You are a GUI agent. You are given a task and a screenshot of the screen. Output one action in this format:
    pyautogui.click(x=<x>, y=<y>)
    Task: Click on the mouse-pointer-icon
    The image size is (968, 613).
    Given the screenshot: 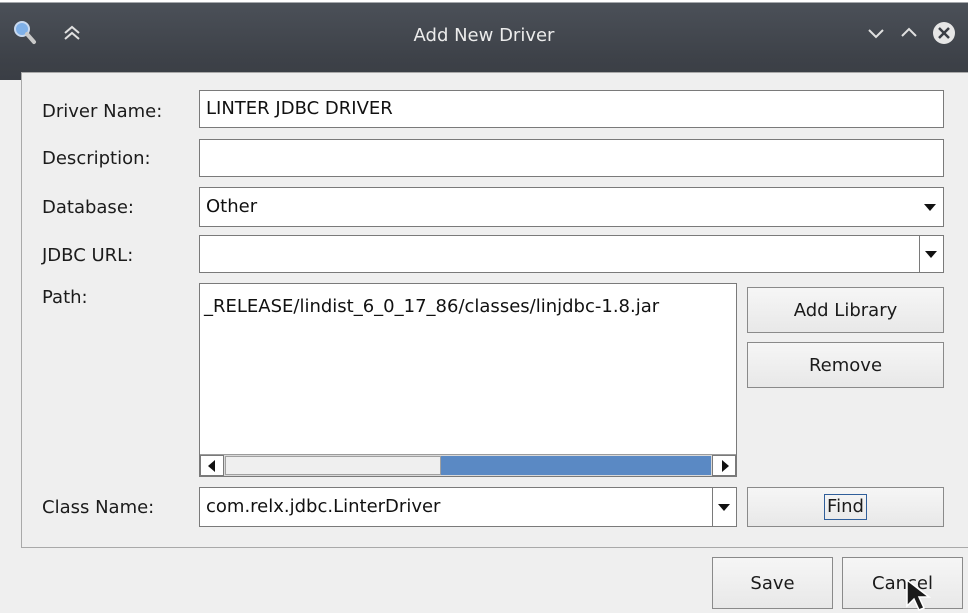 What is the action you would take?
    pyautogui.click(x=919, y=594)
    